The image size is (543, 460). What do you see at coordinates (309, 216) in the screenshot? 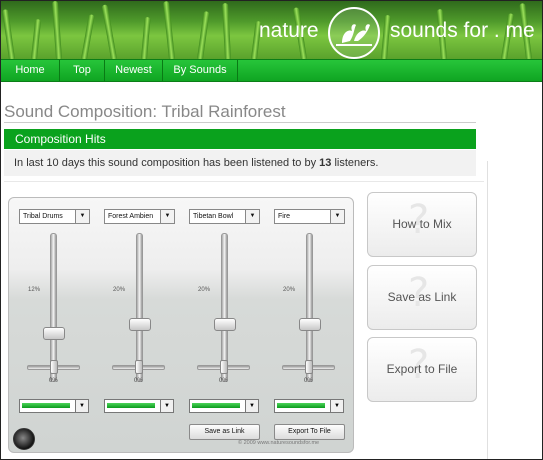
I see `channel-4-sound-select: Fire ▼` at bounding box center [309, 216].